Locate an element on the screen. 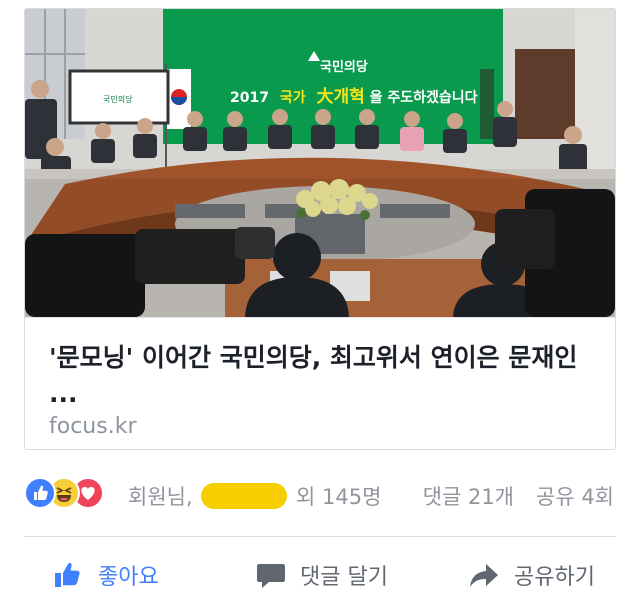 The image size is (640, 607). like-button: 좋아요 is located at coordinates (105, 575).